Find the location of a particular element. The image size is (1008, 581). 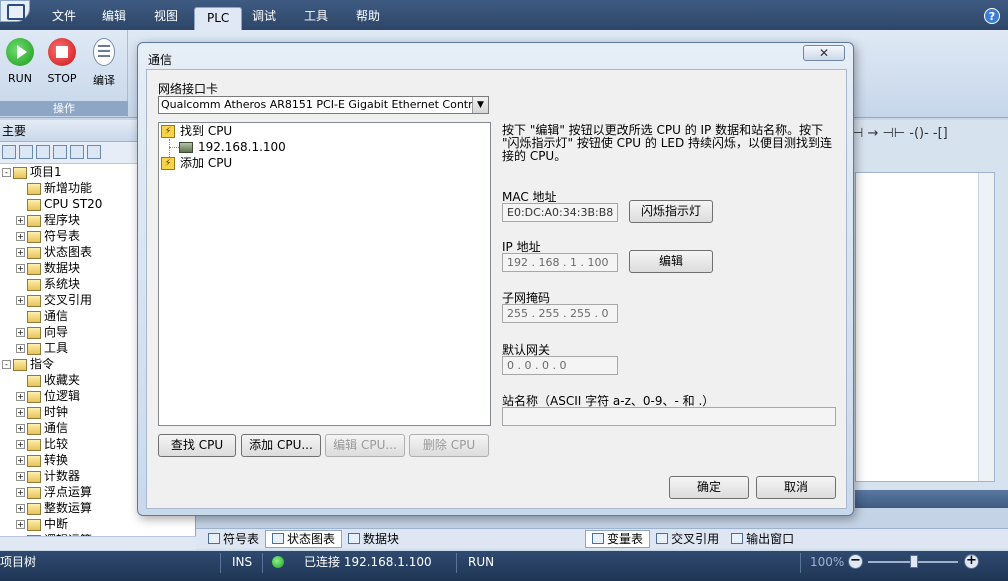

window-icon is located at coordinates (737, 538).